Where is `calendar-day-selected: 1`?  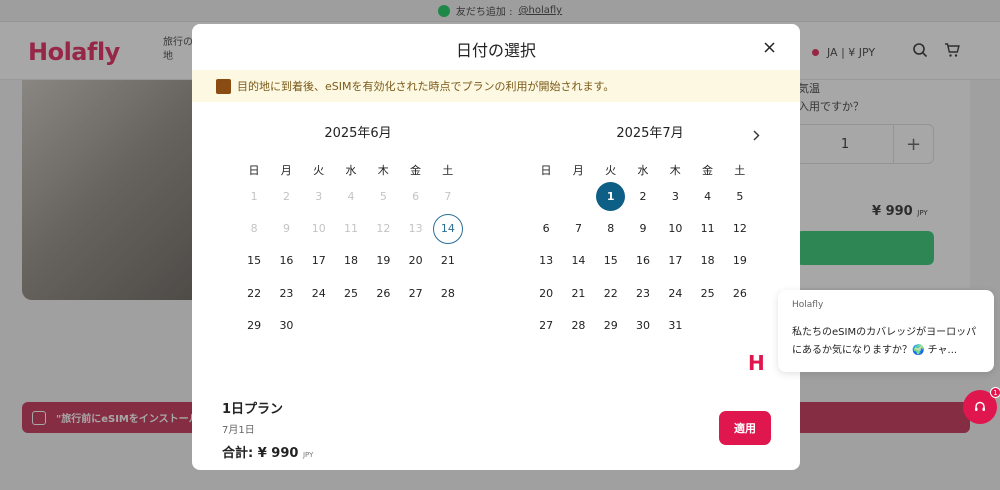 calendar-day-selected: 1 is located at coordinates (611, 196).